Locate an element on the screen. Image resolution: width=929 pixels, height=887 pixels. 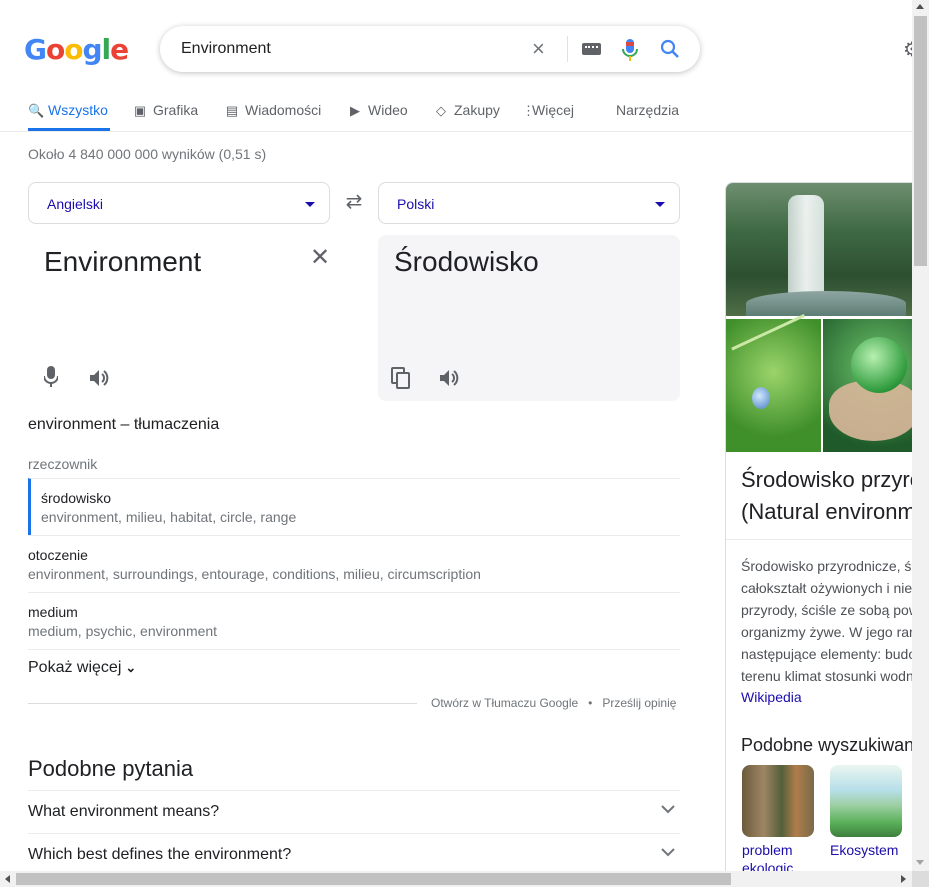
news-icon: ▤ is located at coordinates (232, 110).